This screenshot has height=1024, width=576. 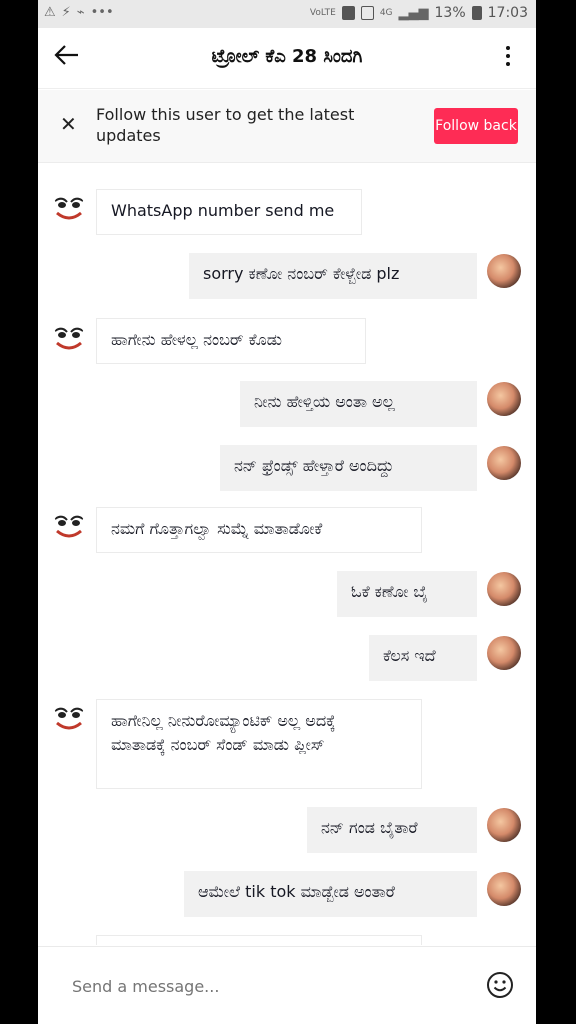 I want to click on sim2-icon, so click(x=367, y=13).